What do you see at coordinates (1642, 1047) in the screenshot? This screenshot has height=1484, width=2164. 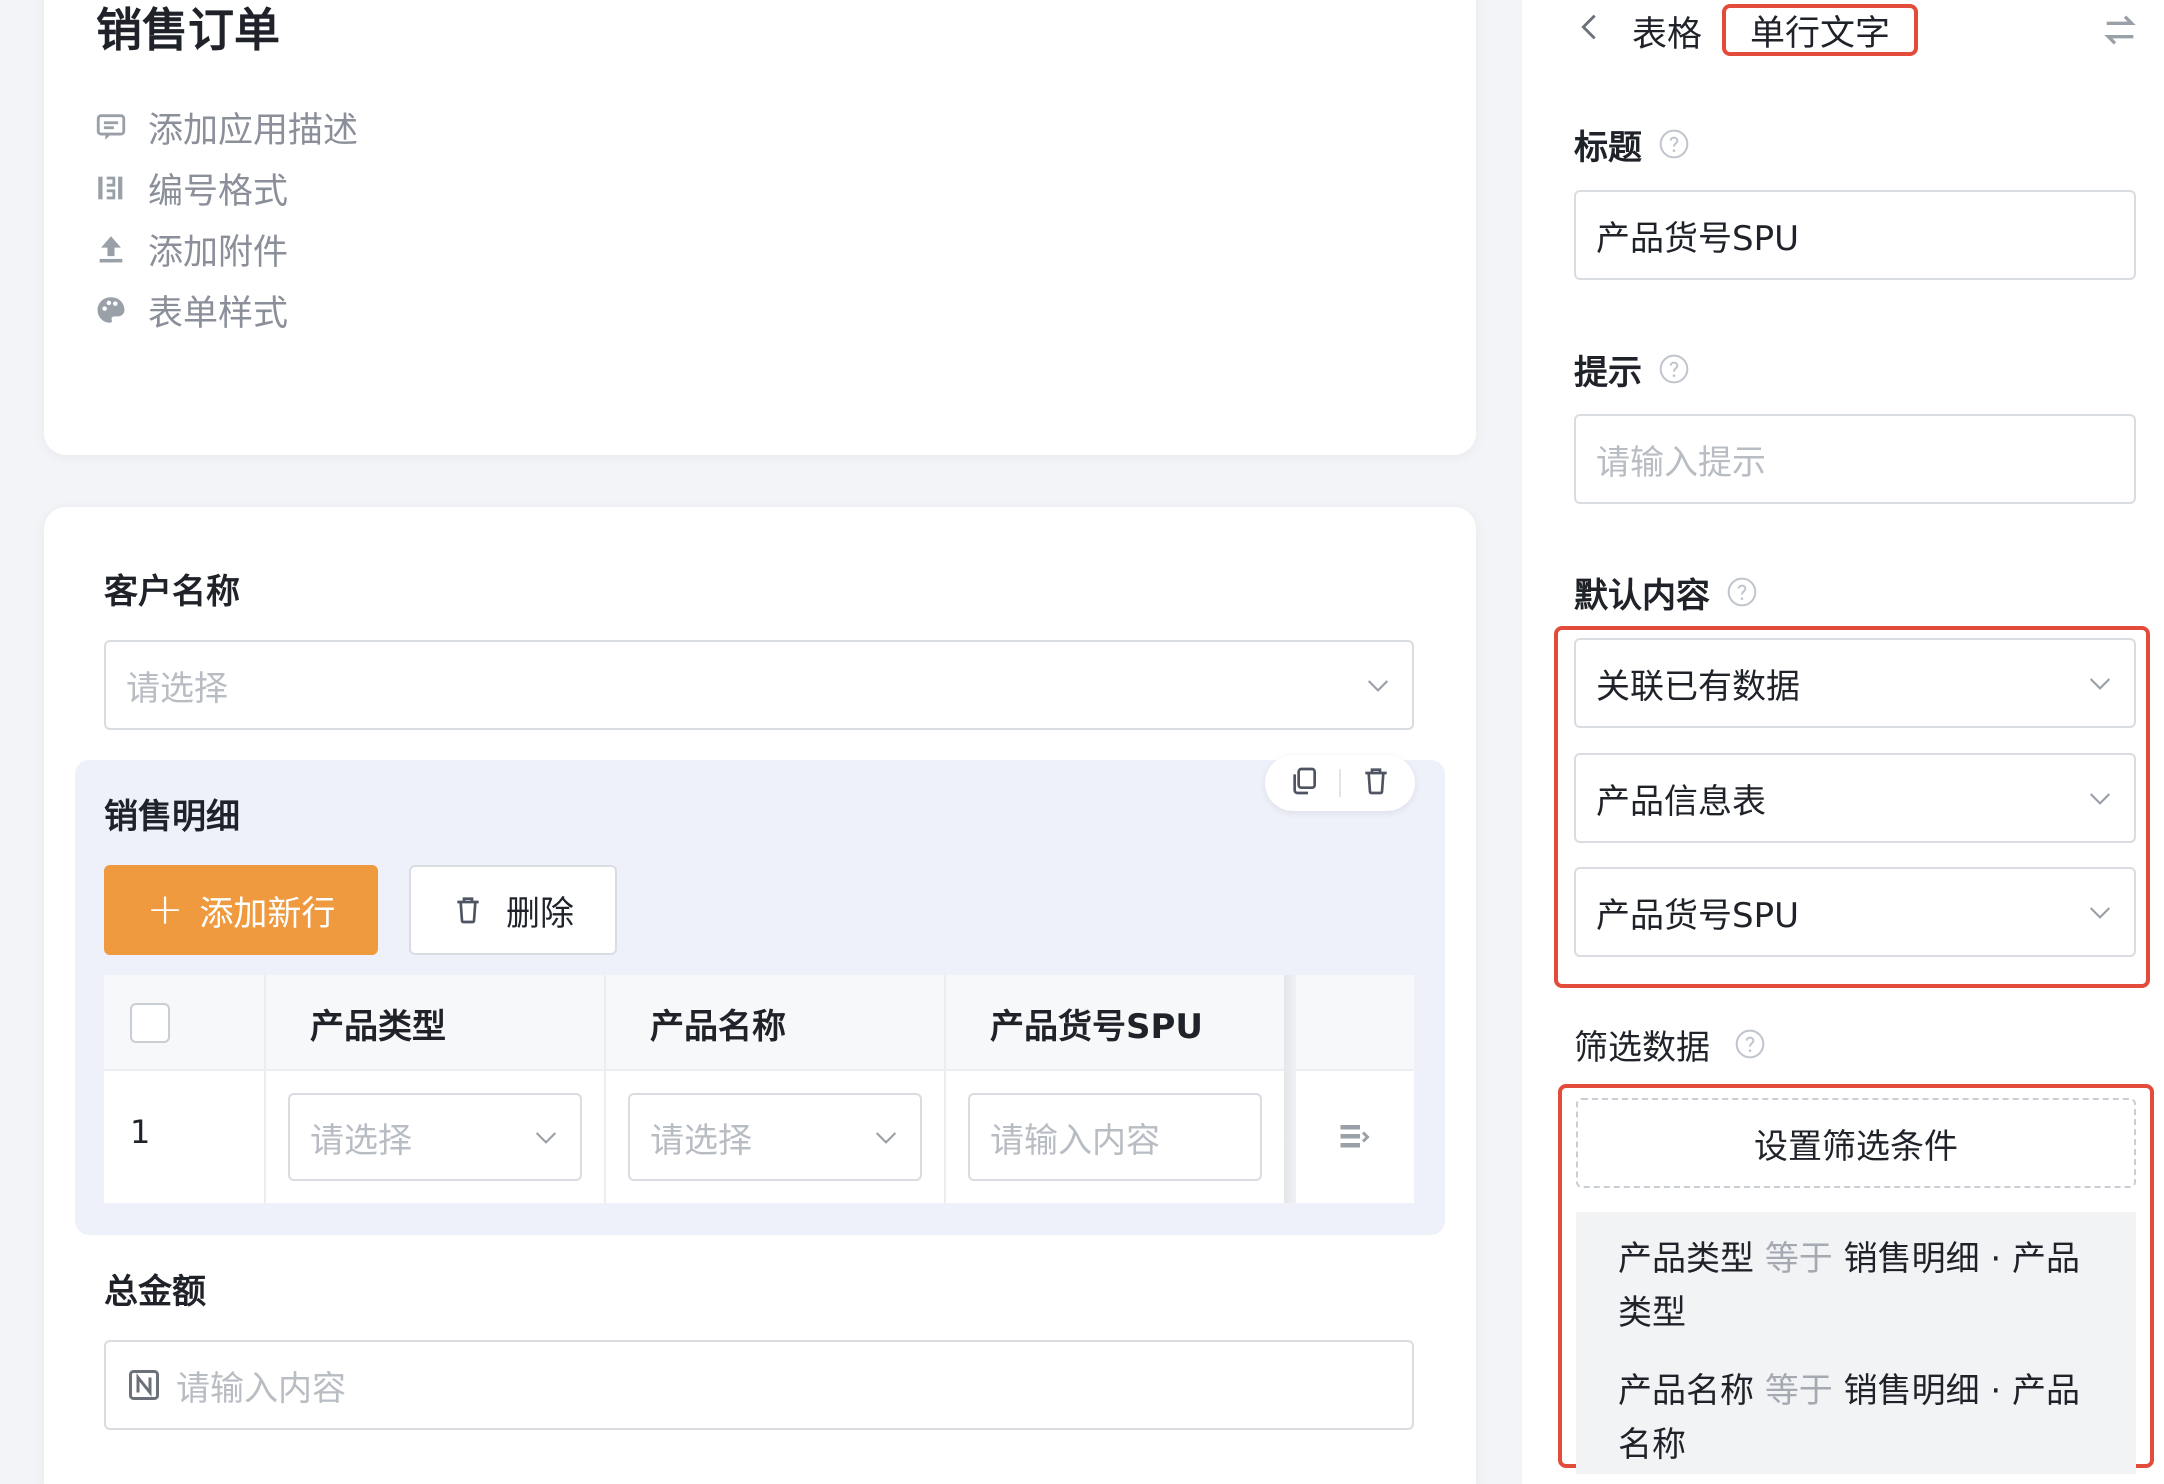 I see `filter-label-text: 筛选数据` at bounding box center [1642, 1047].